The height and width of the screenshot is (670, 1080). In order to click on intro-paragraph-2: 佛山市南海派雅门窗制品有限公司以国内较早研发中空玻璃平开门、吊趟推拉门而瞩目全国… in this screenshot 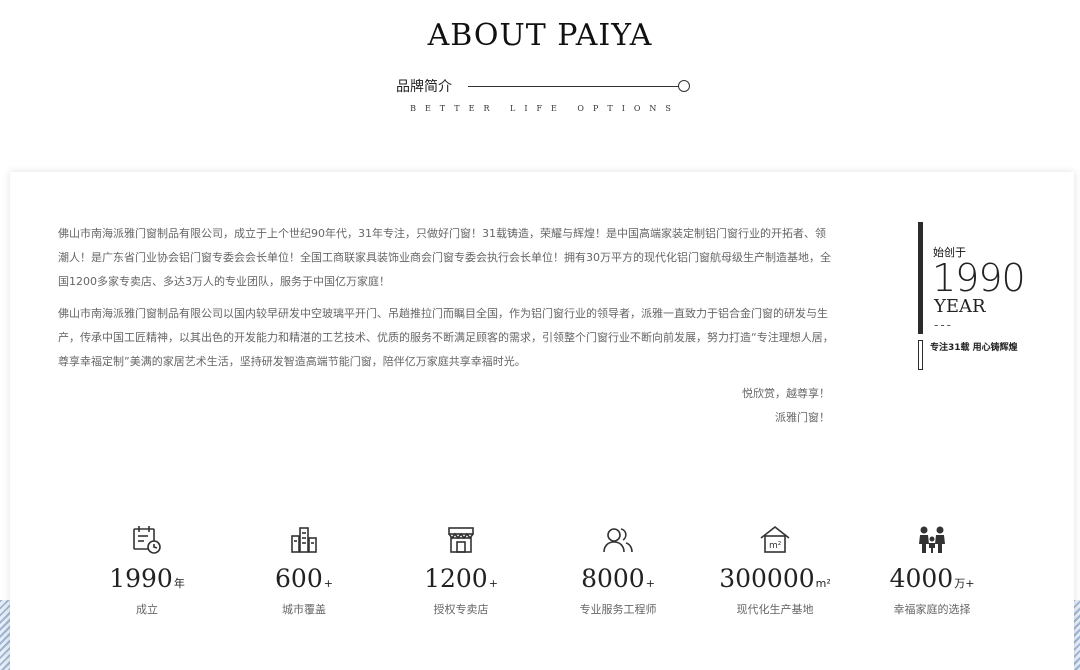, I will do `click(446, 337)`.